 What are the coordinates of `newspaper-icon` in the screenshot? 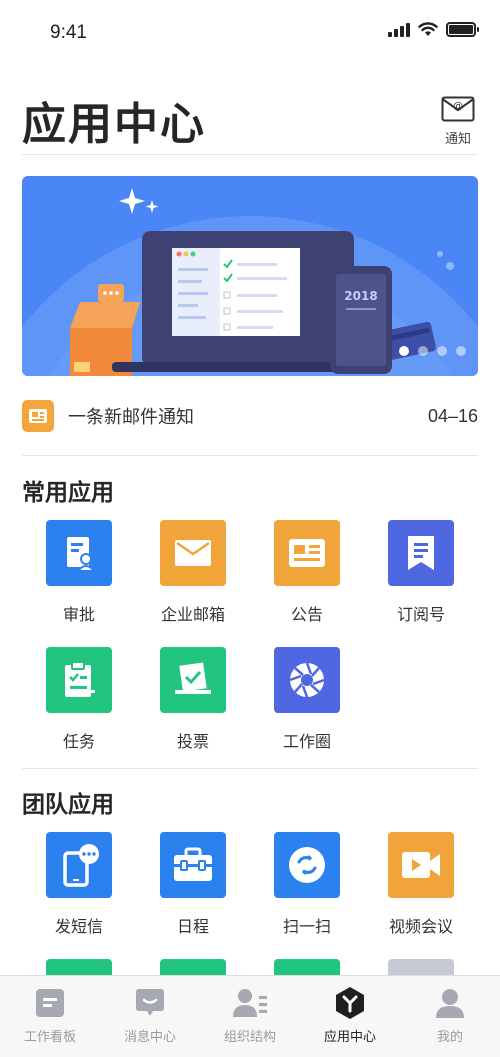 It's located at (38, 416).